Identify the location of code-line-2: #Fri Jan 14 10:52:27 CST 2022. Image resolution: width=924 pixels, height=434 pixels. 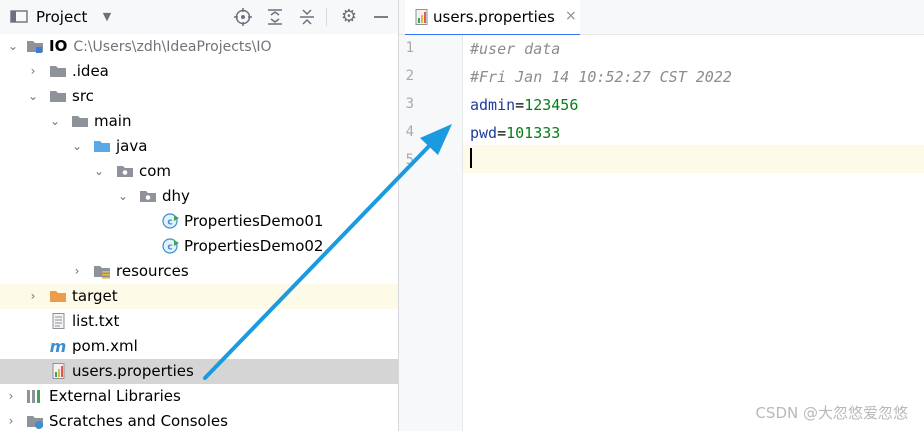
(601, 77).